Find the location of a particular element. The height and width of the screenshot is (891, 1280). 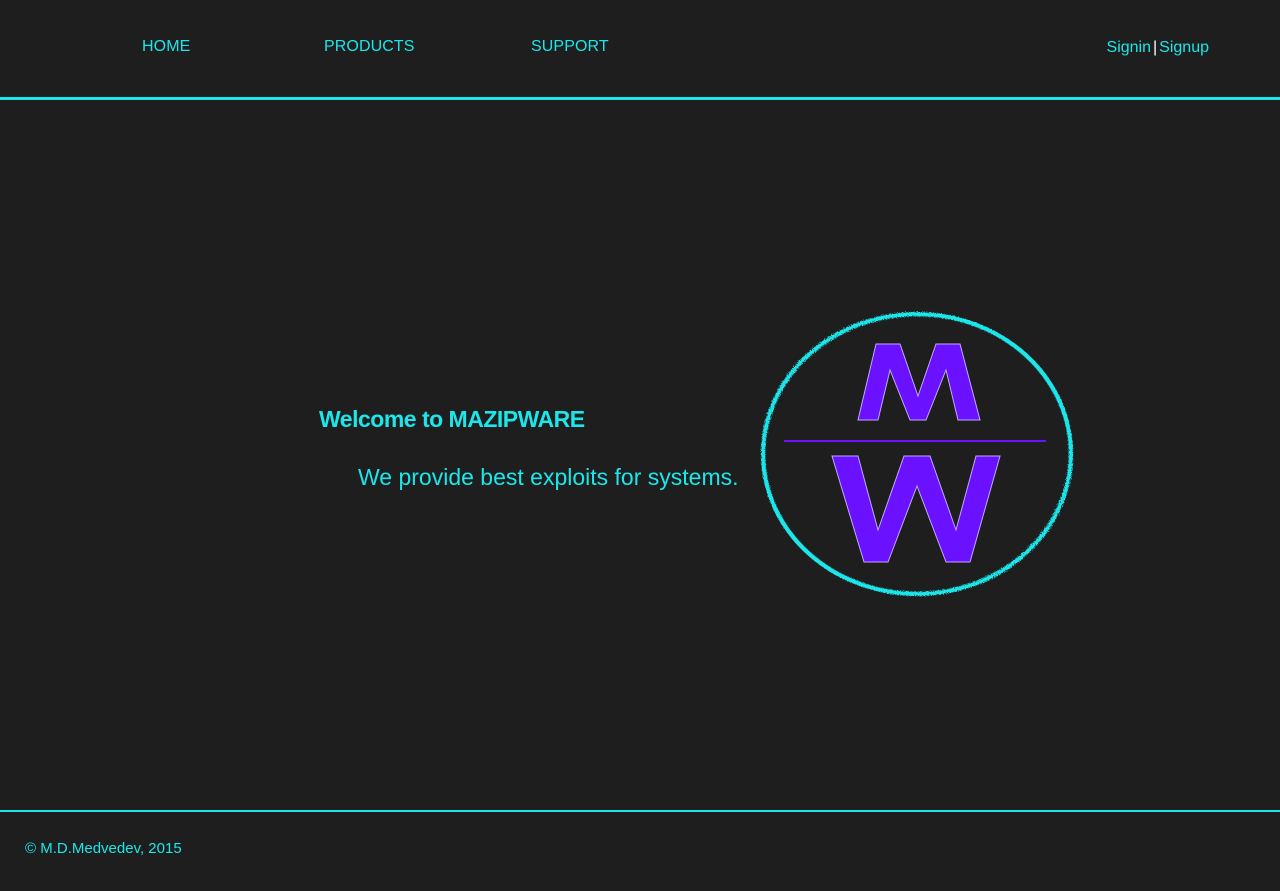

logo-m-letter is located at coordinates (919, 382).